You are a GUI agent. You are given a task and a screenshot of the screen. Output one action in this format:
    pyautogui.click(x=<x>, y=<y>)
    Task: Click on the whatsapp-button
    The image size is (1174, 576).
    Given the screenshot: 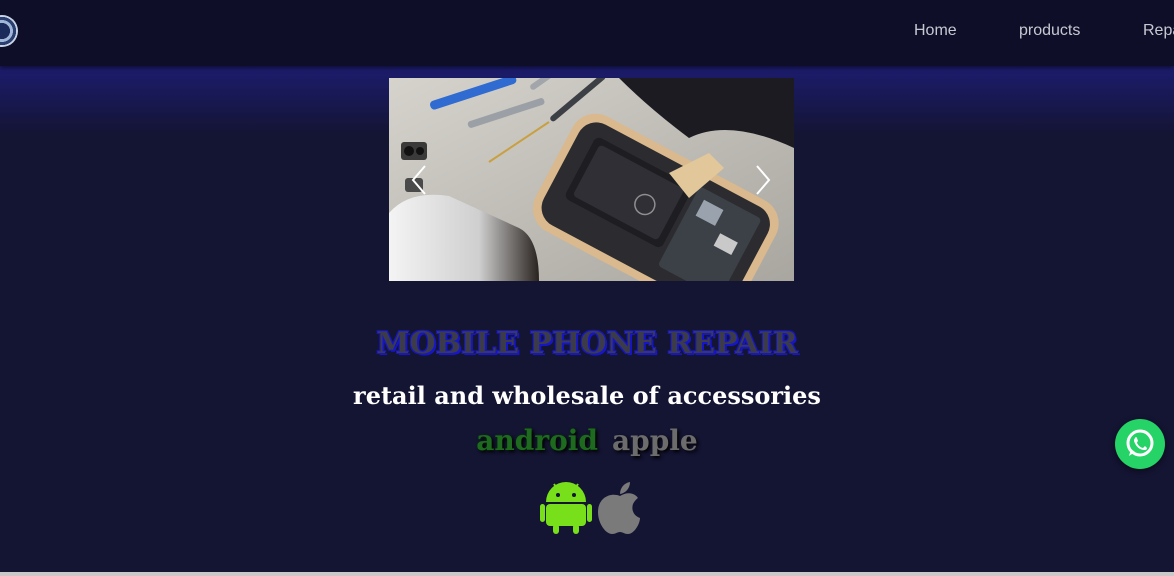 What is the action you would take?
    pyautogui.click(x=1140, y=444)
    